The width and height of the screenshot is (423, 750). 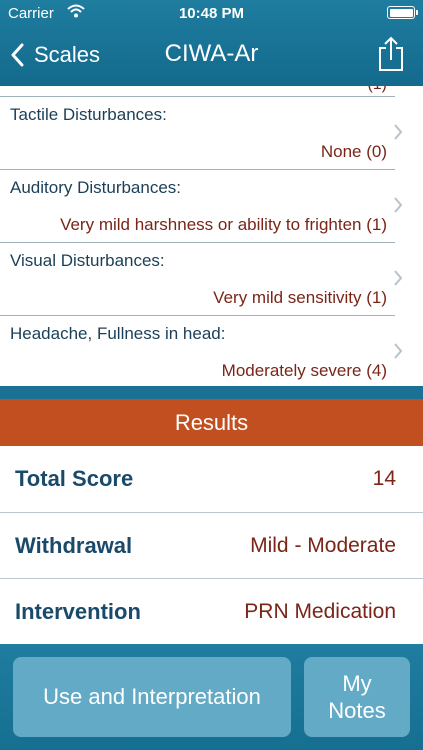 I want to click on result-value: 14, so click(x=384, y=478).